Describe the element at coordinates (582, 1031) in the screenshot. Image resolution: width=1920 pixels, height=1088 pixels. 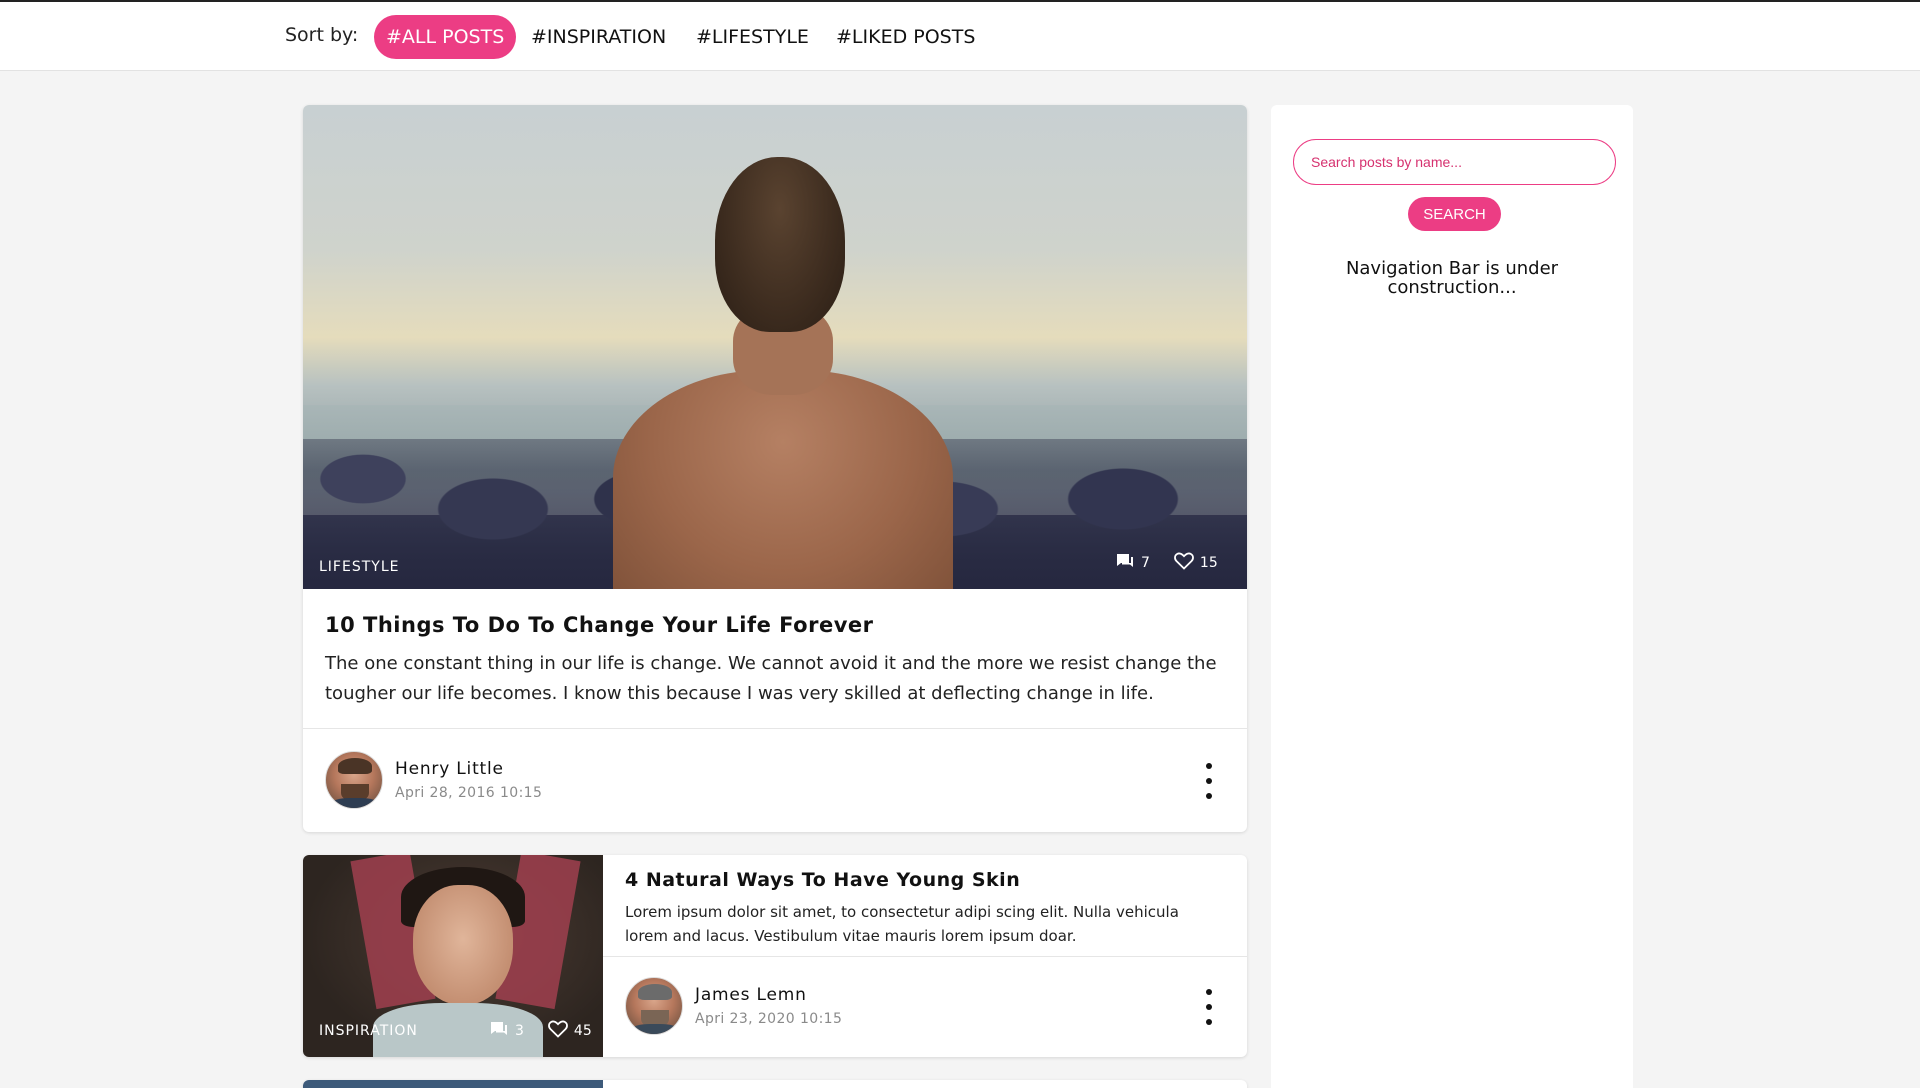
I see `like-count: 45` at that location.